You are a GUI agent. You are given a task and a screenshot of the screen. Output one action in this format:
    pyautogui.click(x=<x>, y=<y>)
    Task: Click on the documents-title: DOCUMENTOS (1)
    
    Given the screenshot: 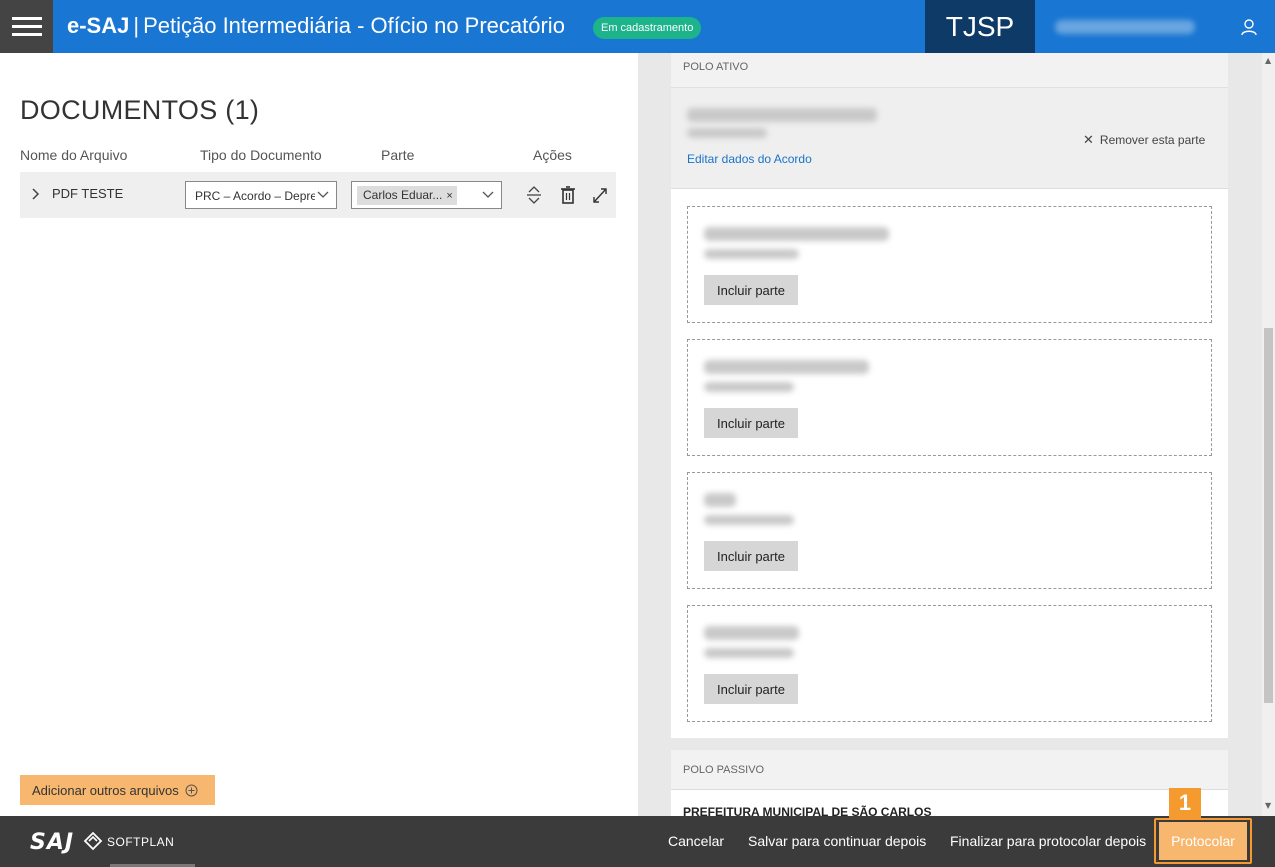 What is the action you would take?
    pyautogui.click(x=140, y=110)
    